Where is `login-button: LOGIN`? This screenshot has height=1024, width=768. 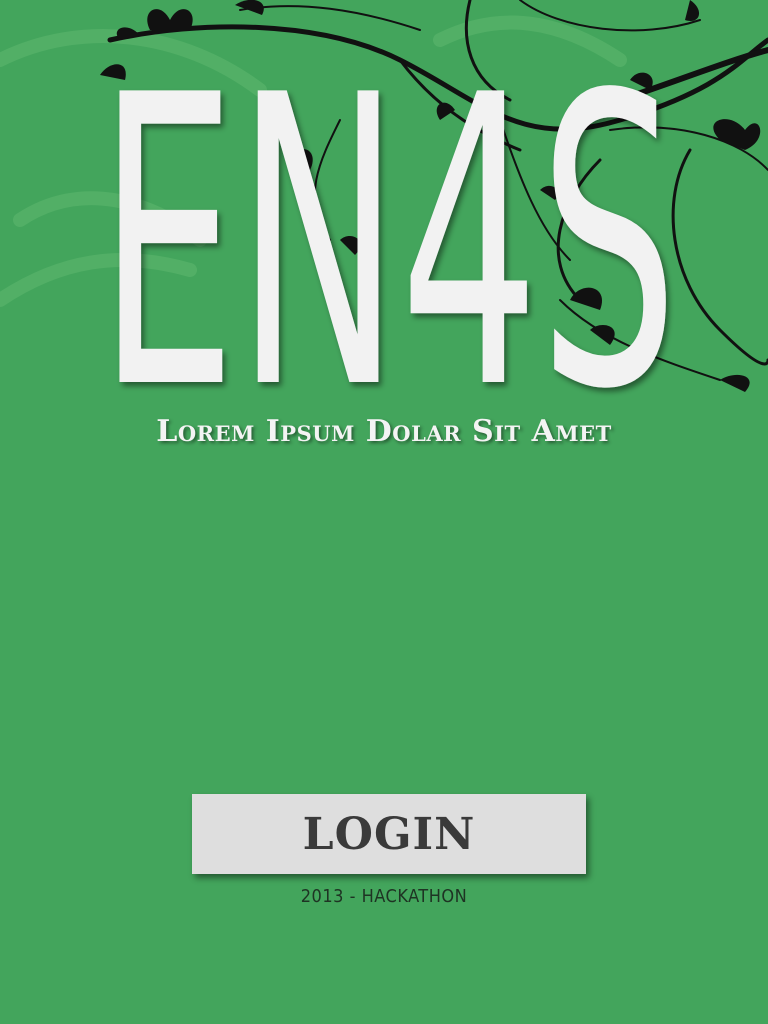
login-button: LOGIN is located at coordinates (389, 834).